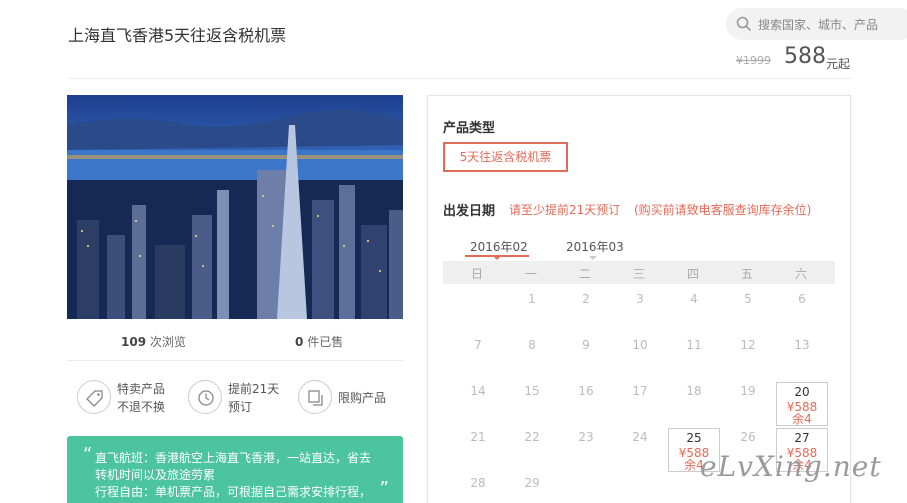 Image resolution: width=907 pixels, height=503 pixels. Describe the element at coordinates (469, 211) in the screenshot. I see `departure-date-label: 出发日期` at that location.